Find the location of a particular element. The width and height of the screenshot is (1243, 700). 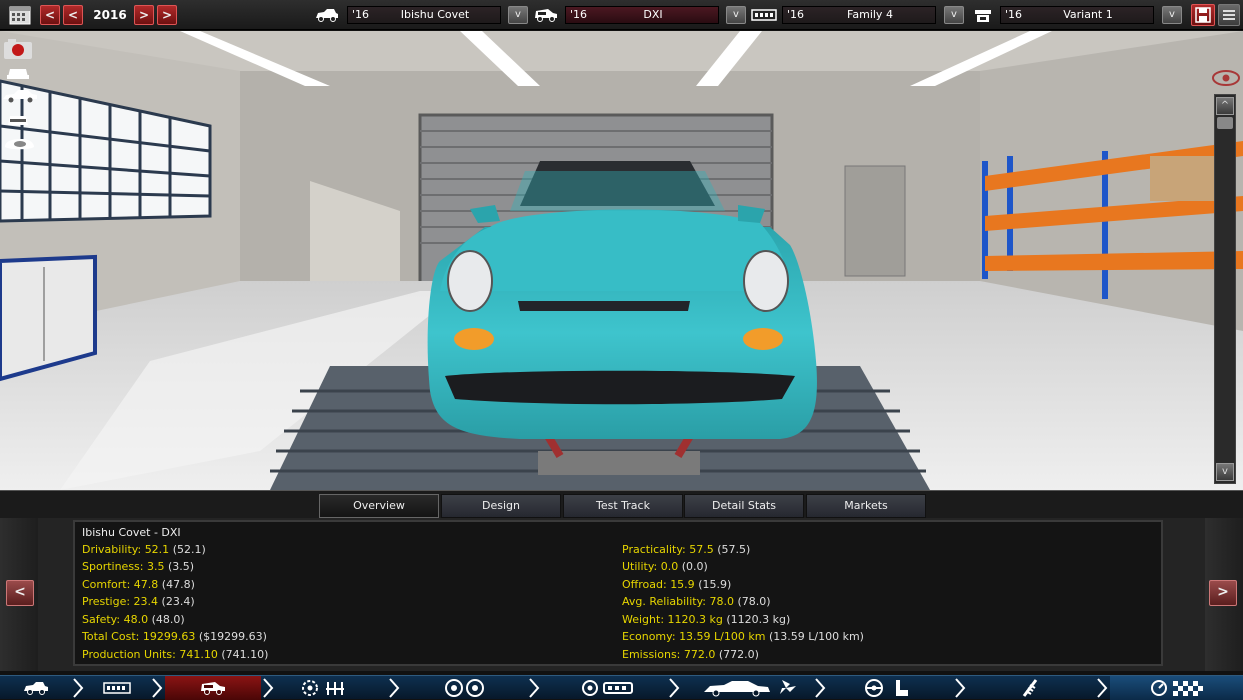

scroll-up-button: ^ is located at coordinates (1225, 106).